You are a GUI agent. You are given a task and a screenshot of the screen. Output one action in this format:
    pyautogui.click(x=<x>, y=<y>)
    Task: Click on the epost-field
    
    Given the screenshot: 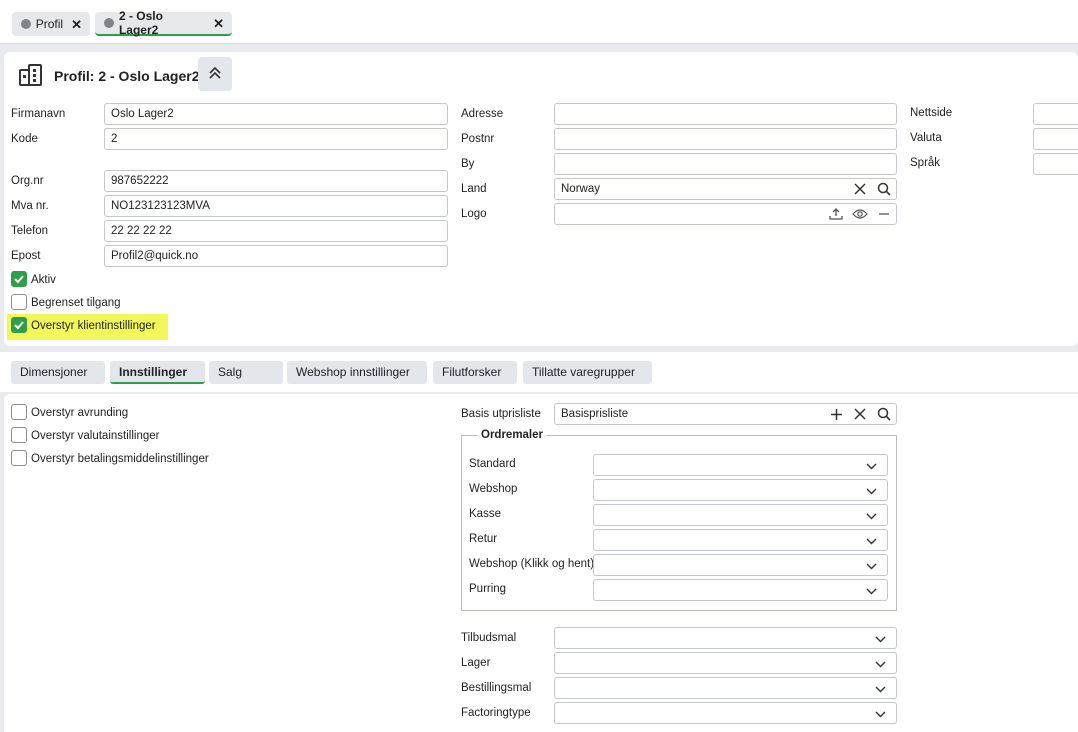 What is the action you would take?
    pyautogui.click(x=276, y=256)
    